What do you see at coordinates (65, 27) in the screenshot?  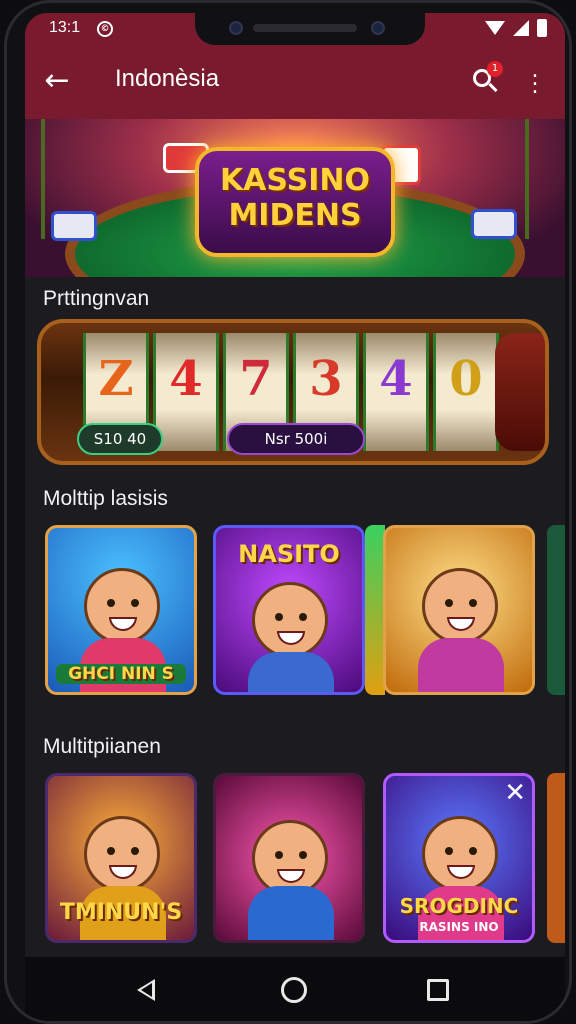 I see `status-time: 13:1` at bounding box center [65, 27].